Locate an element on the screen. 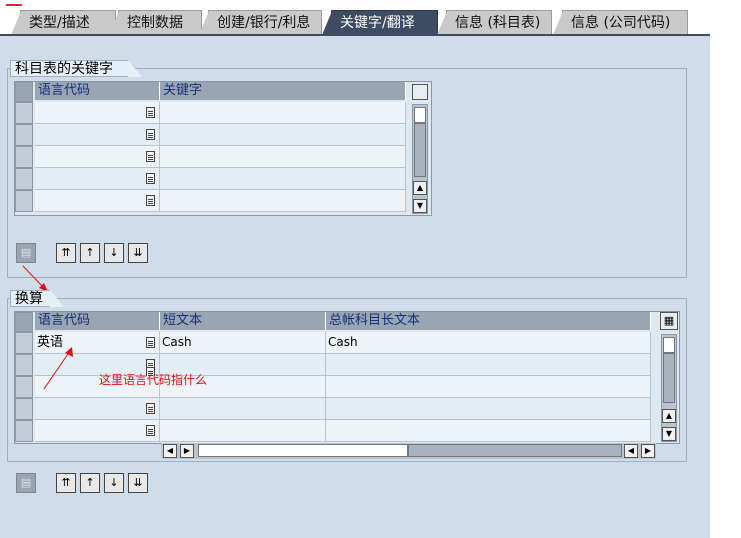  translation-horizontal-scrollbar: ◀ ▶ ◀ ▶ is located at coordinates (408, 451).